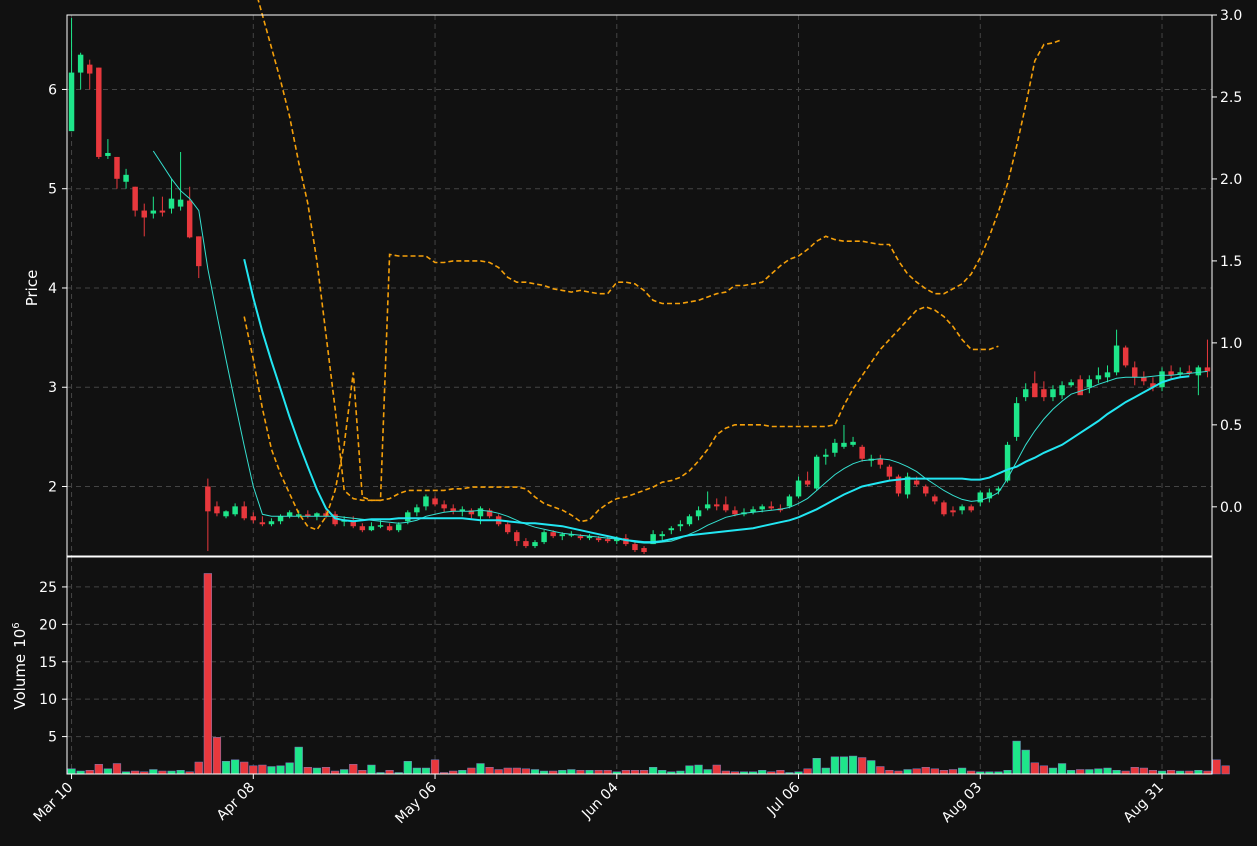 The height and width of the screenshot is (846, 1257). I want to click on right-y-tick-label: 2.0, so click(1231, 180).